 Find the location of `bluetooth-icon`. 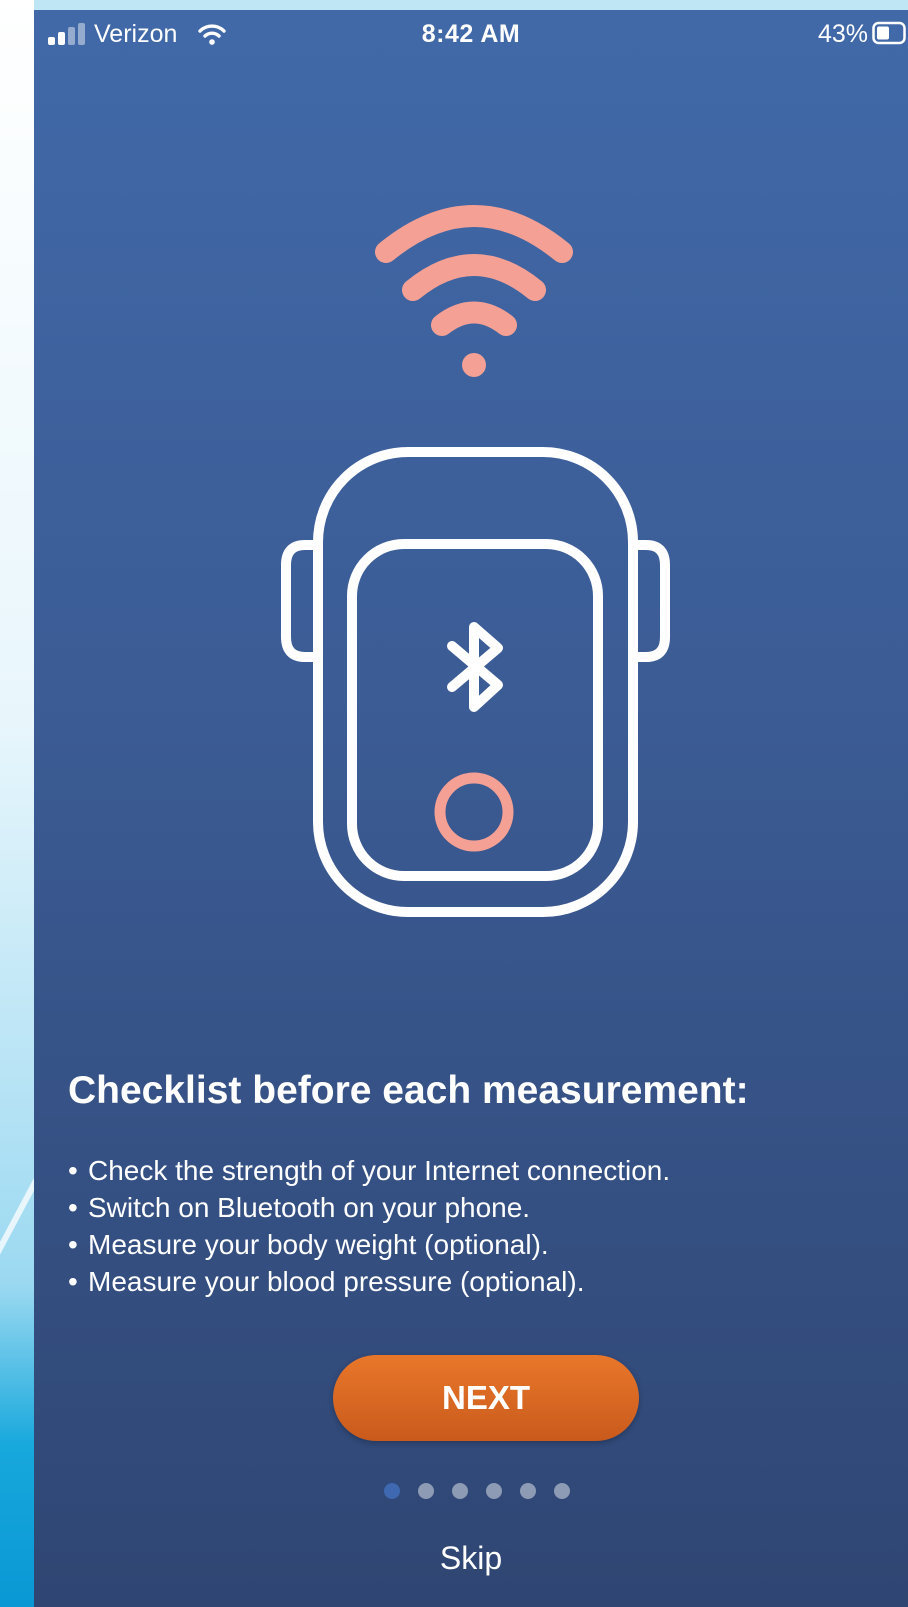

bluetooth-icon is located at coordinates (475, 667).